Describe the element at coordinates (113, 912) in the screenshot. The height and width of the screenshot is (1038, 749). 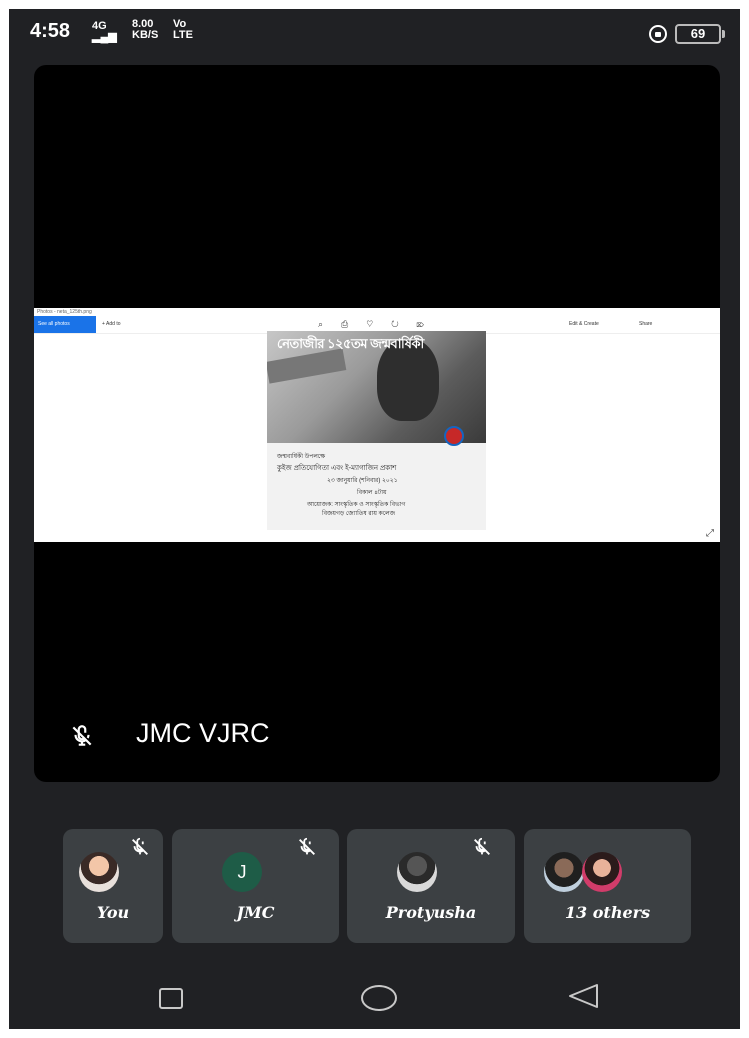
I see `participant-name: You` at that location.